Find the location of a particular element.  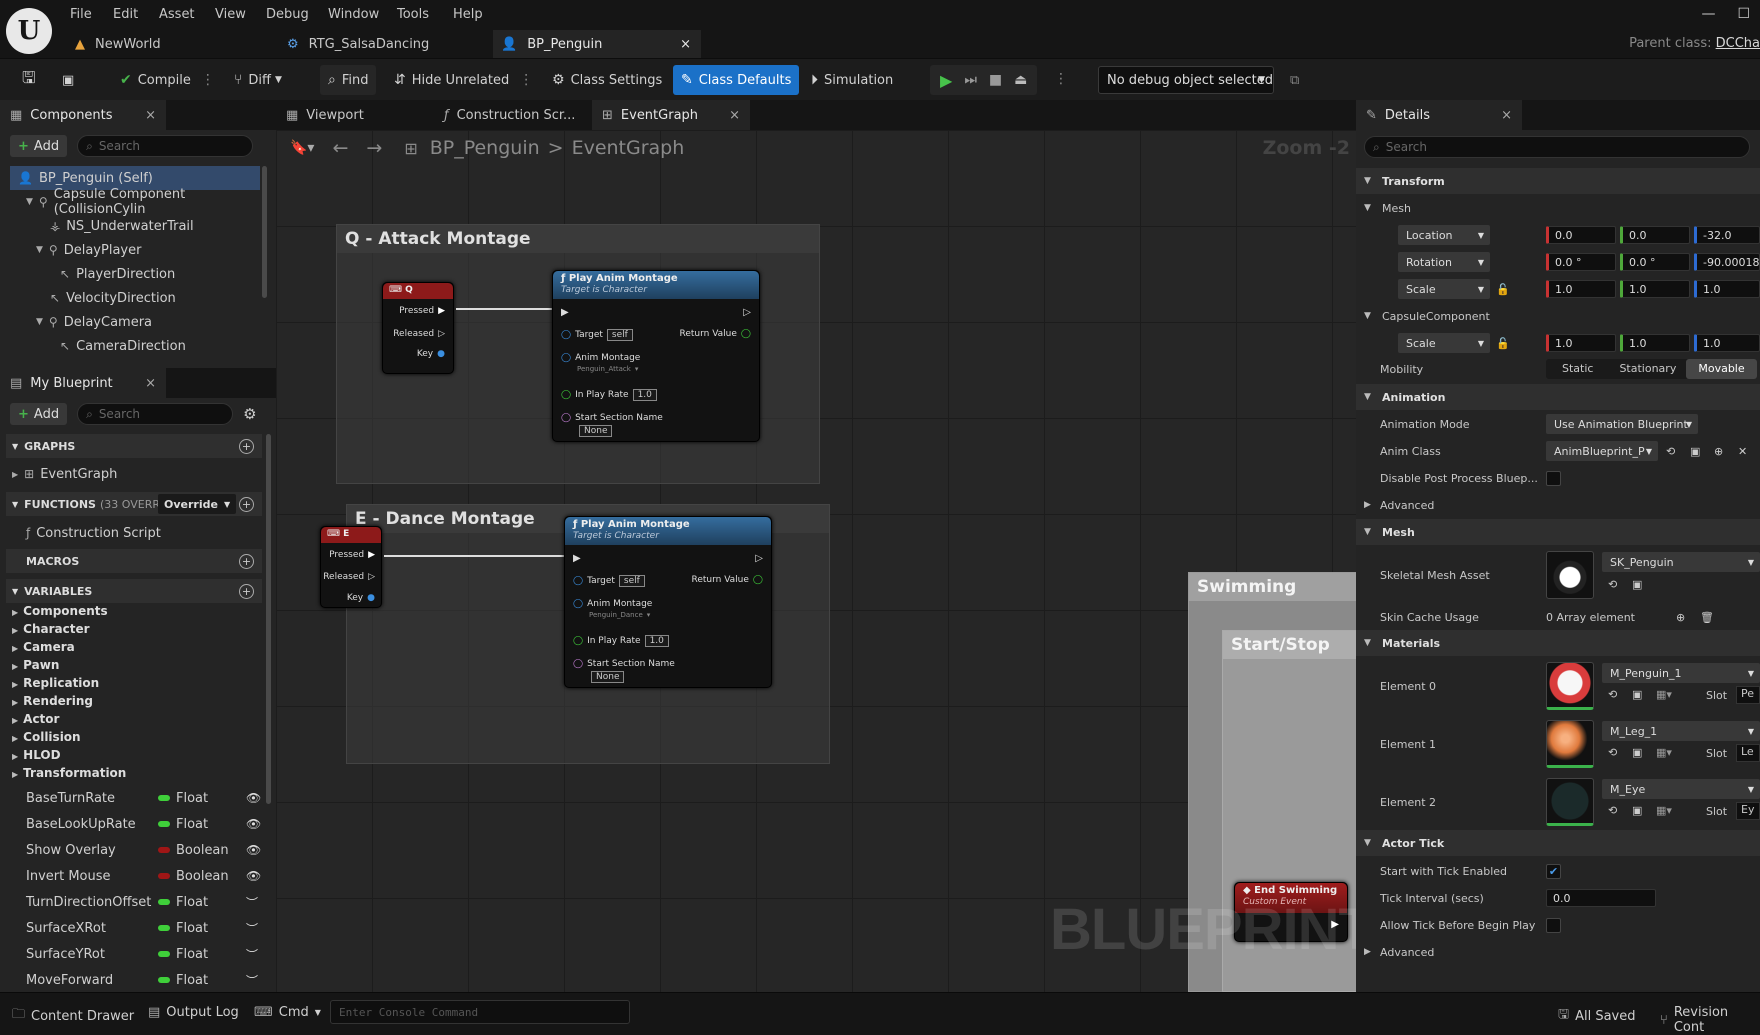

find-button: ⌕ Find is located at coordinates (348, 80).